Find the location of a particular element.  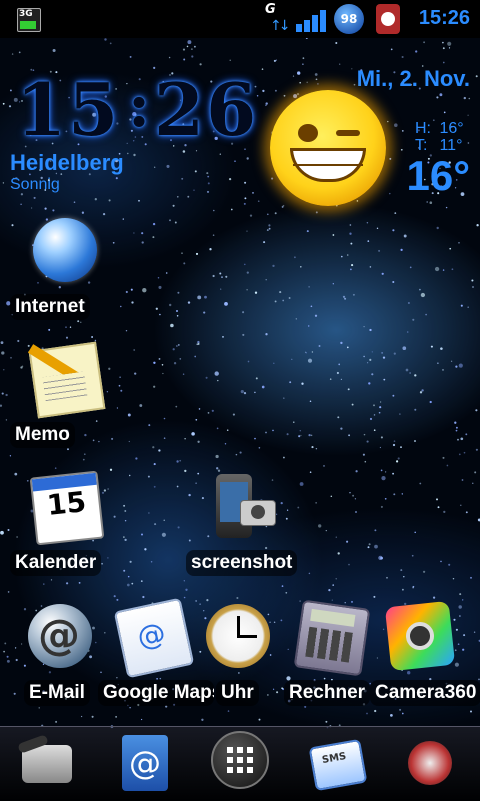

status-time: 15:26 is located at coordinates (444, 18).